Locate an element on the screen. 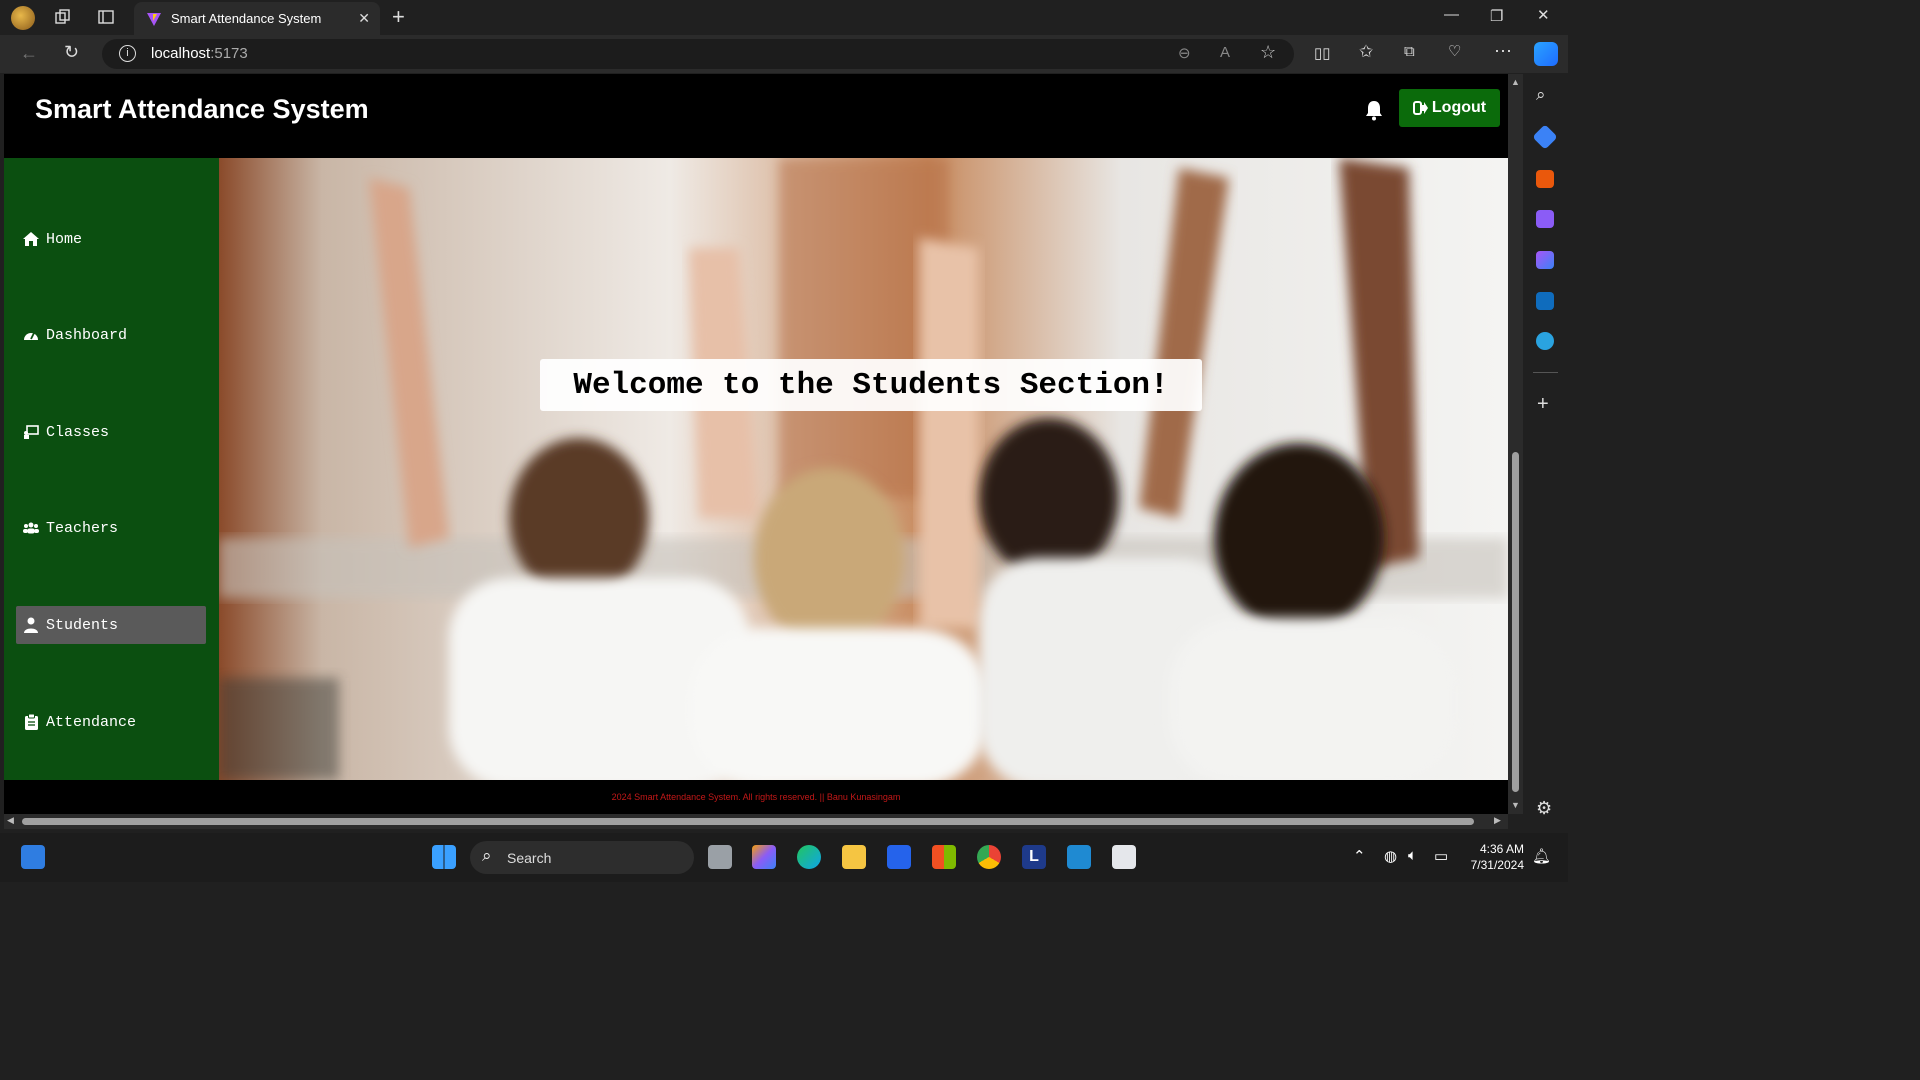 This screenshot has width=1920, height=1080. tray-chevron-icon: ⌃ is located at coordinates (1359, 856).